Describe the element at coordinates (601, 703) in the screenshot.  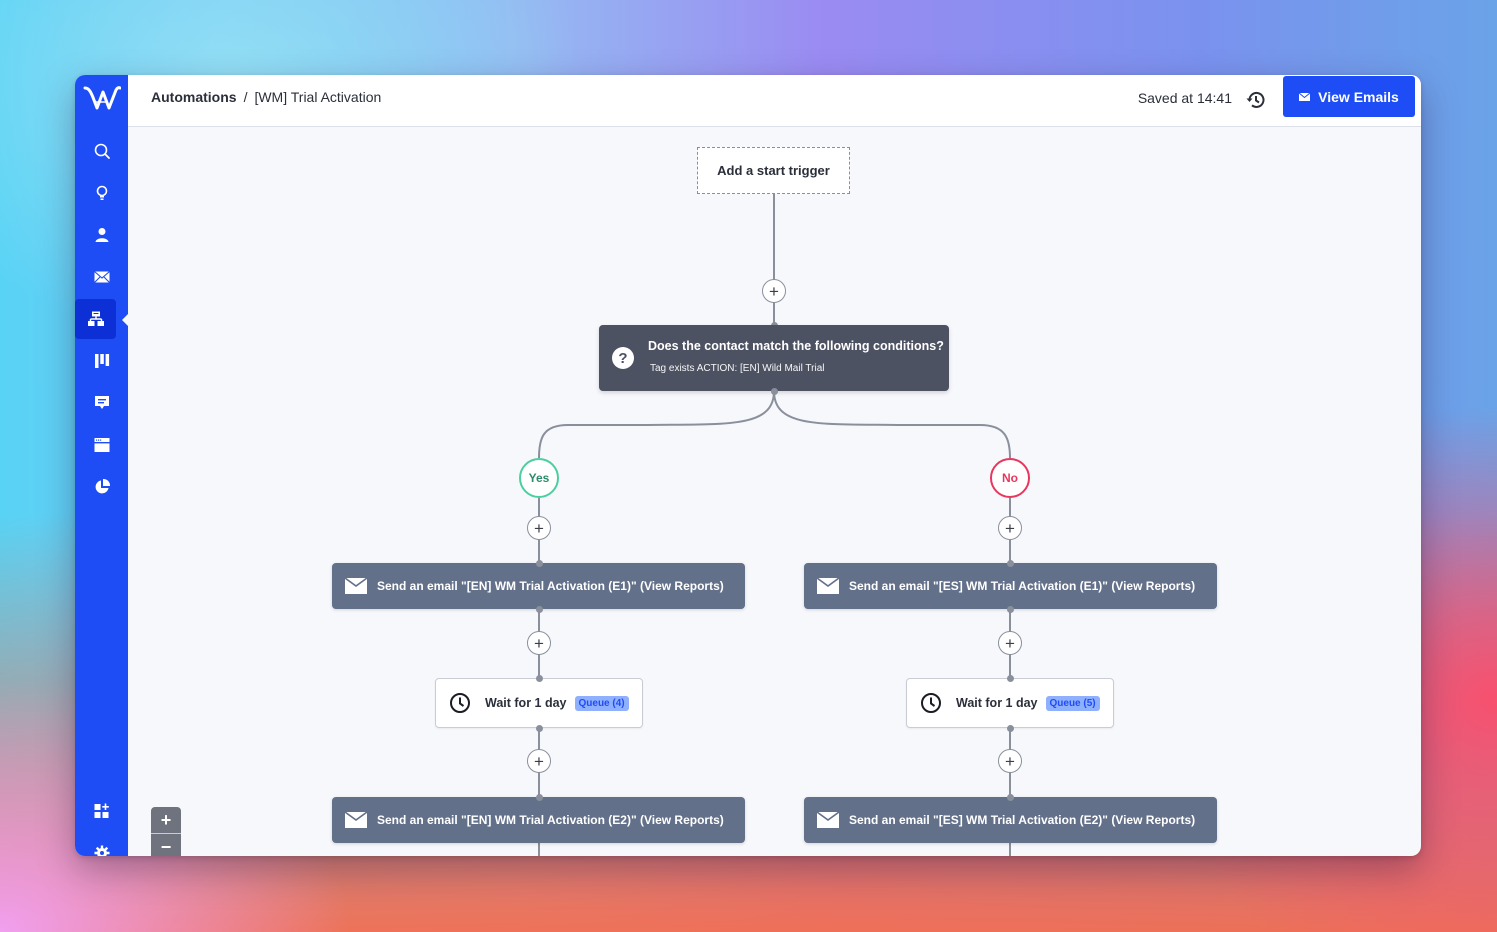
I see `queue-badge: Queue (4)` at that location.